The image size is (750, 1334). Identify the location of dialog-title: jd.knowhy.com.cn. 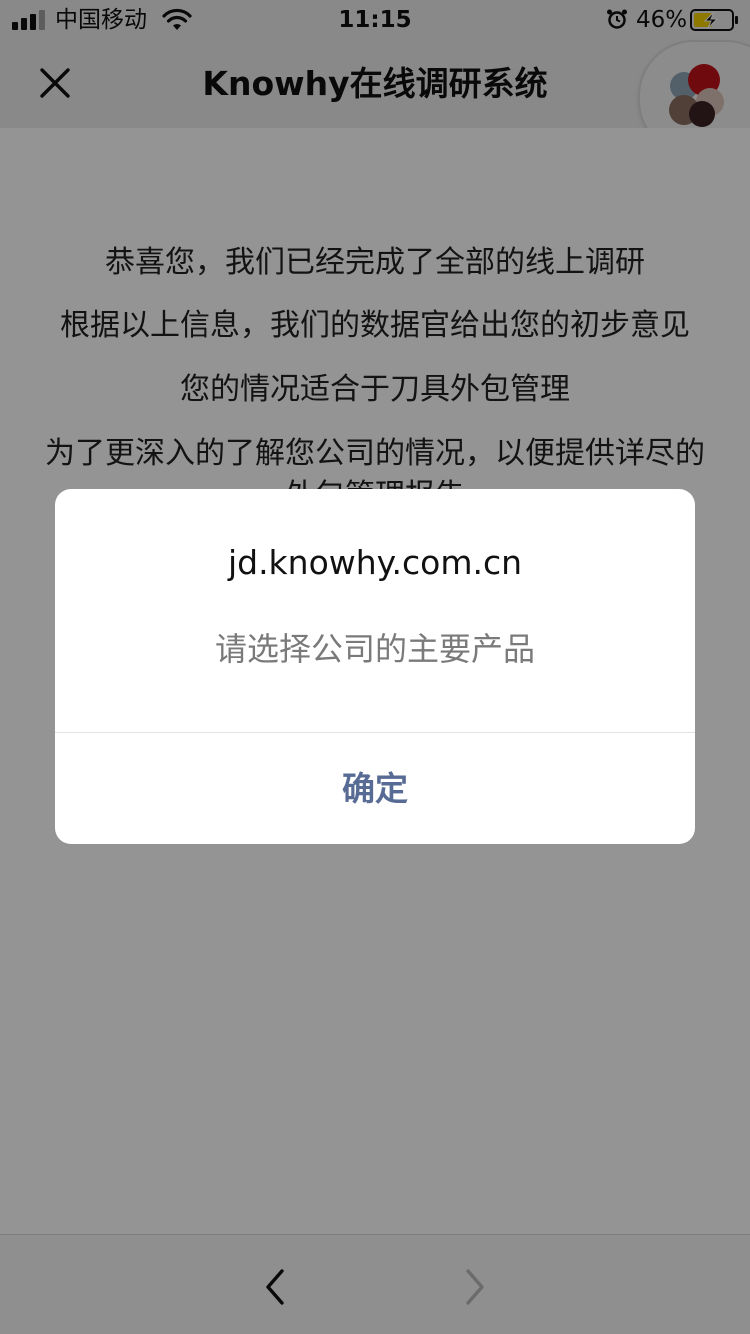
(375, 562).